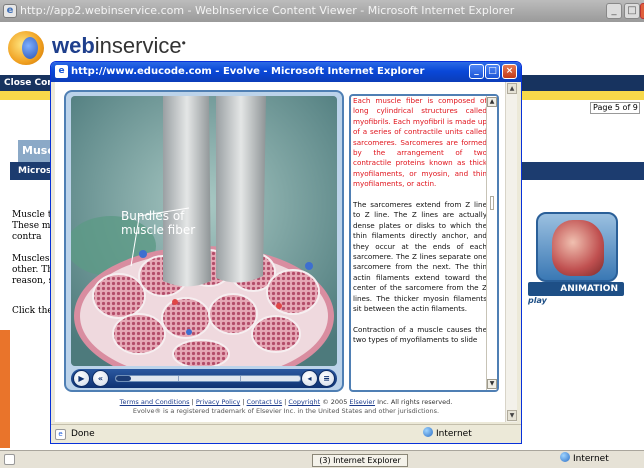 Image resolution: width=644 pixels, height=468 pixels. What do you see at coordinates (35, 171) in the screenshot?
I see `section-subtitle: Micros` at bounding box center [35, 171].